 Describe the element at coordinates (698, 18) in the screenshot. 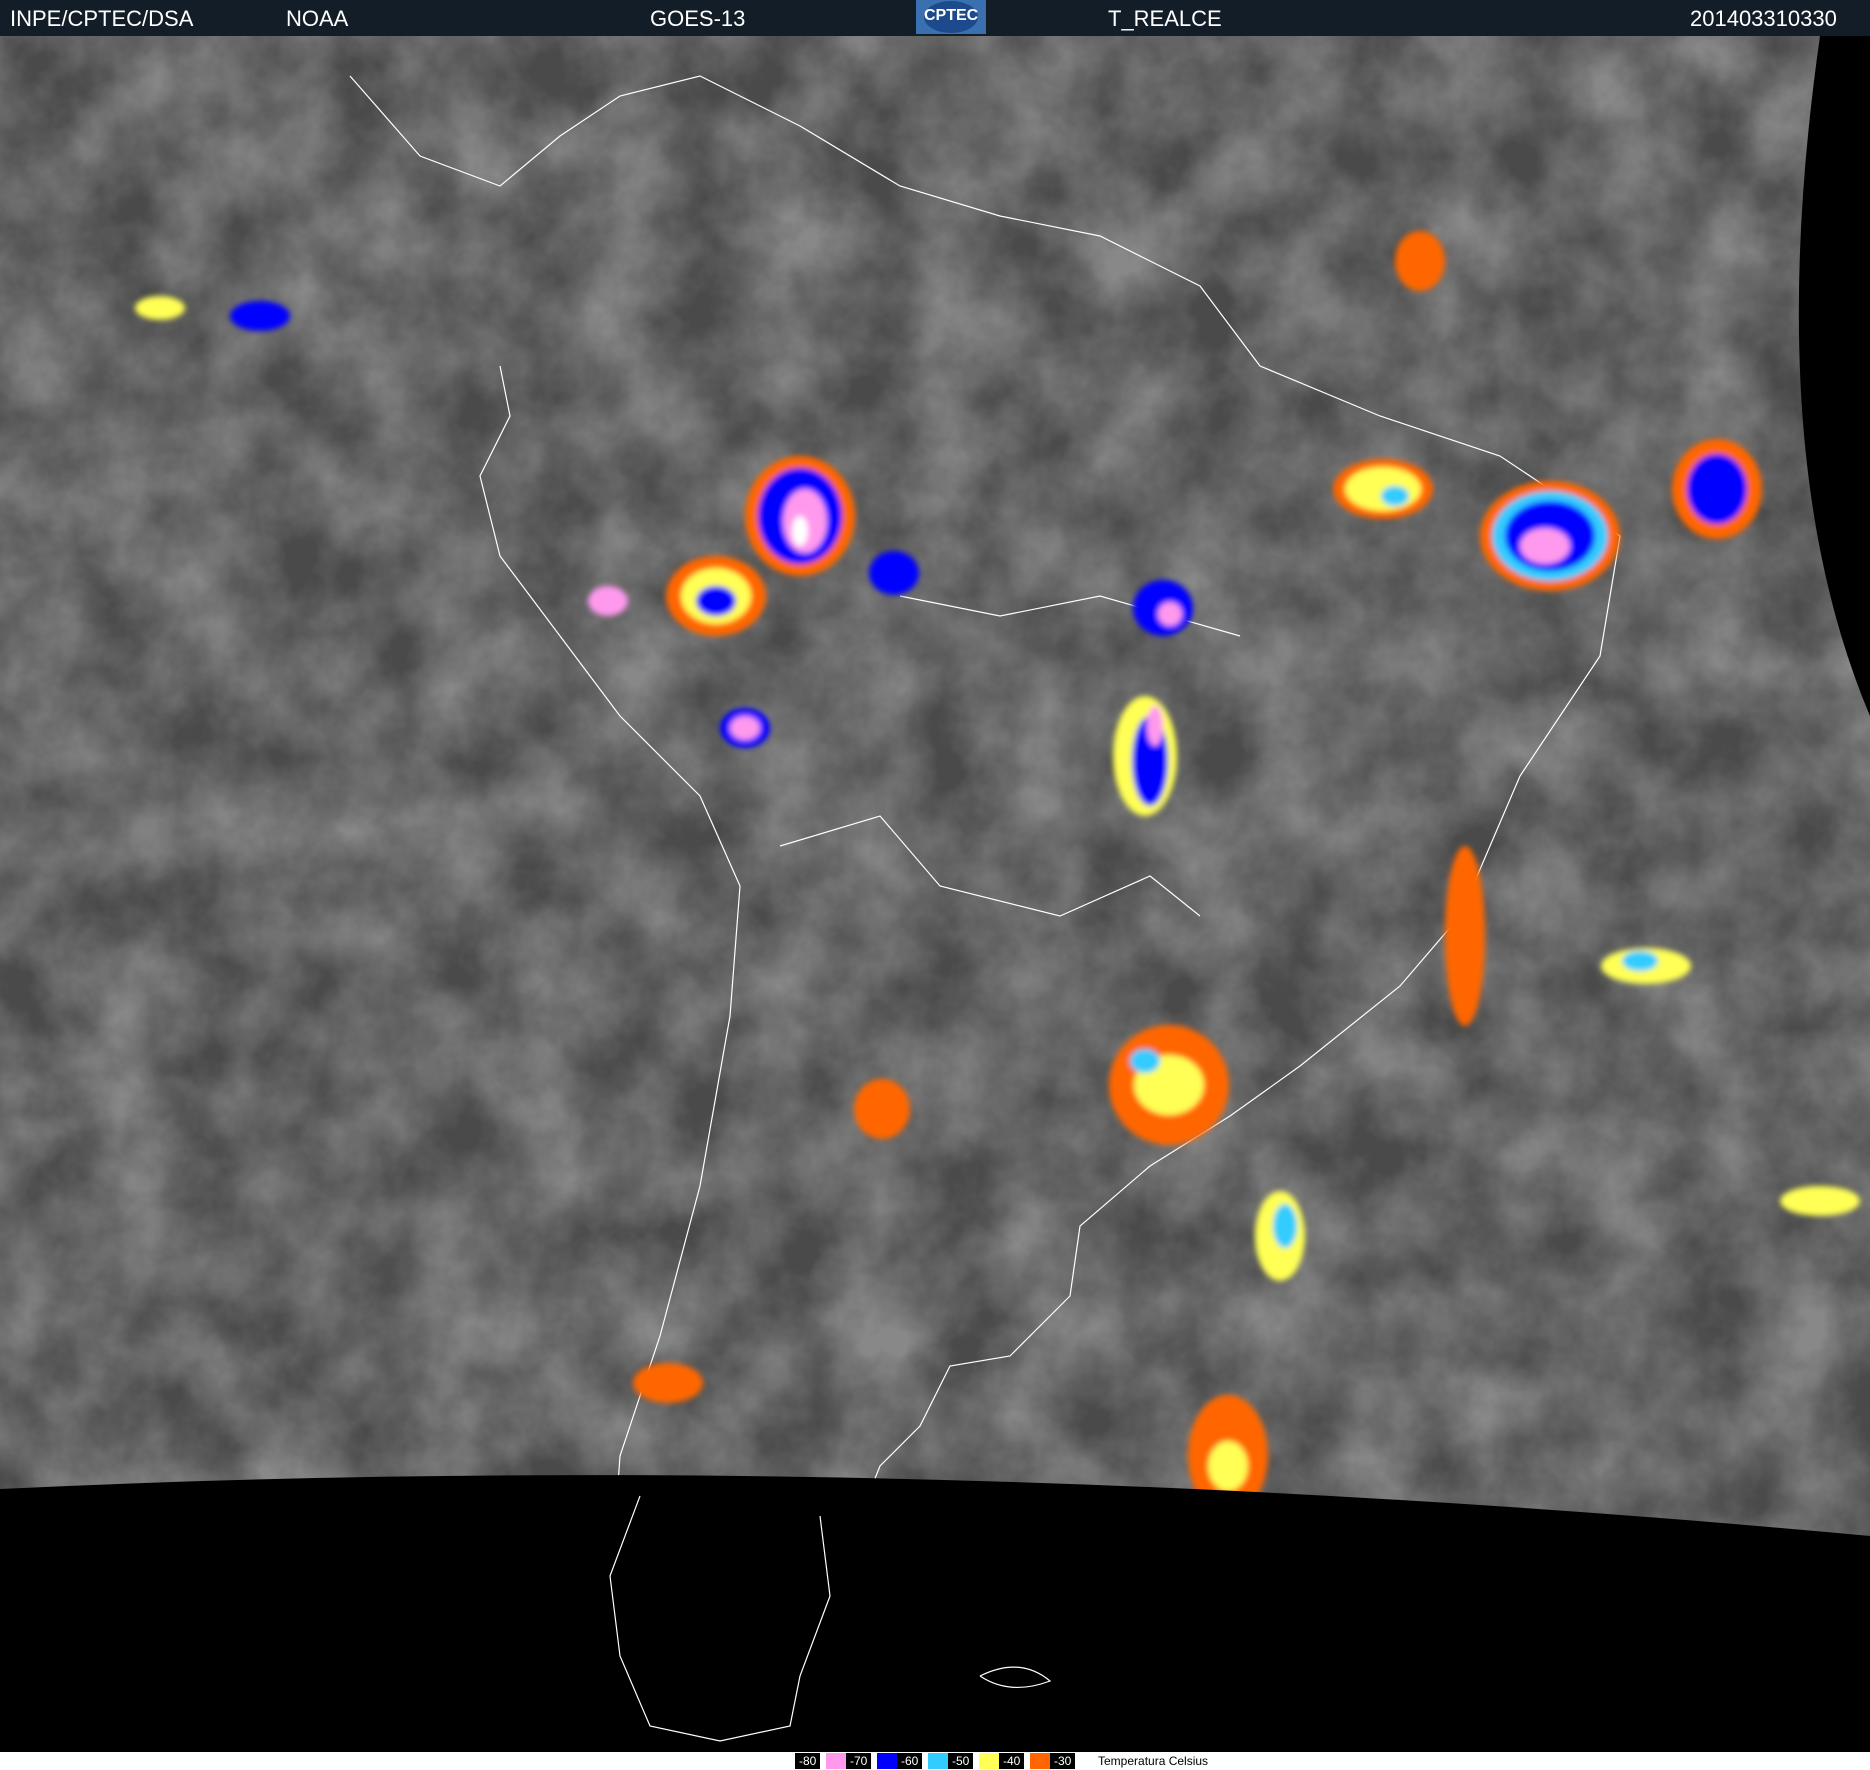

I see `satellite-label: GOES-13` at that location.